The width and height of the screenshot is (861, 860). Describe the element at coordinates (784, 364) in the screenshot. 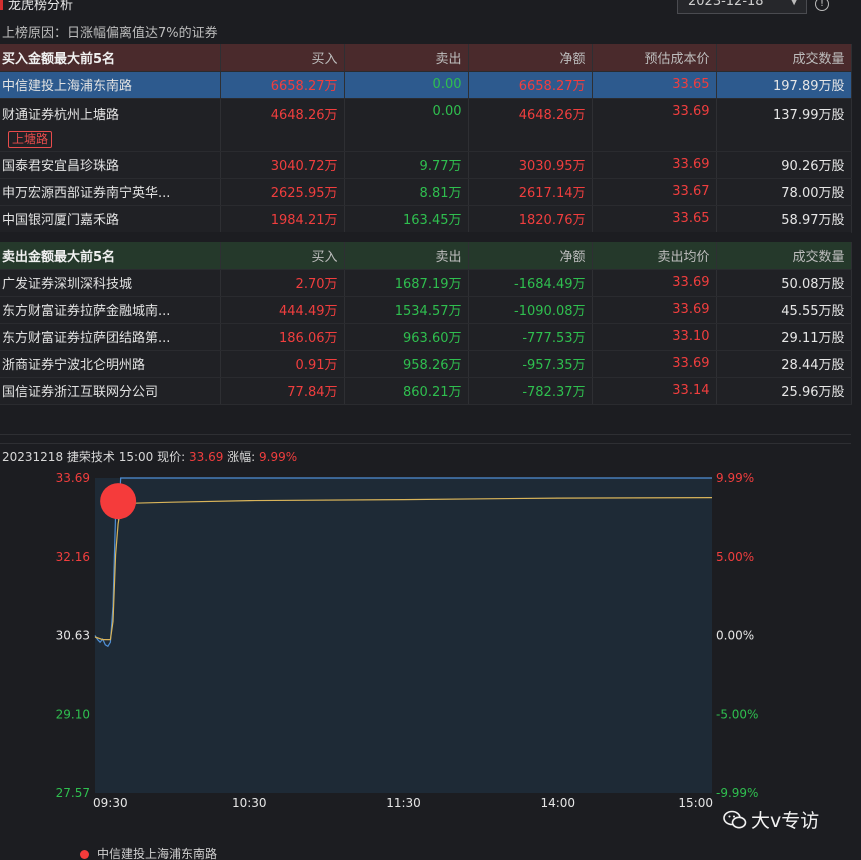

I see `volume: 28.44万股` at that location.